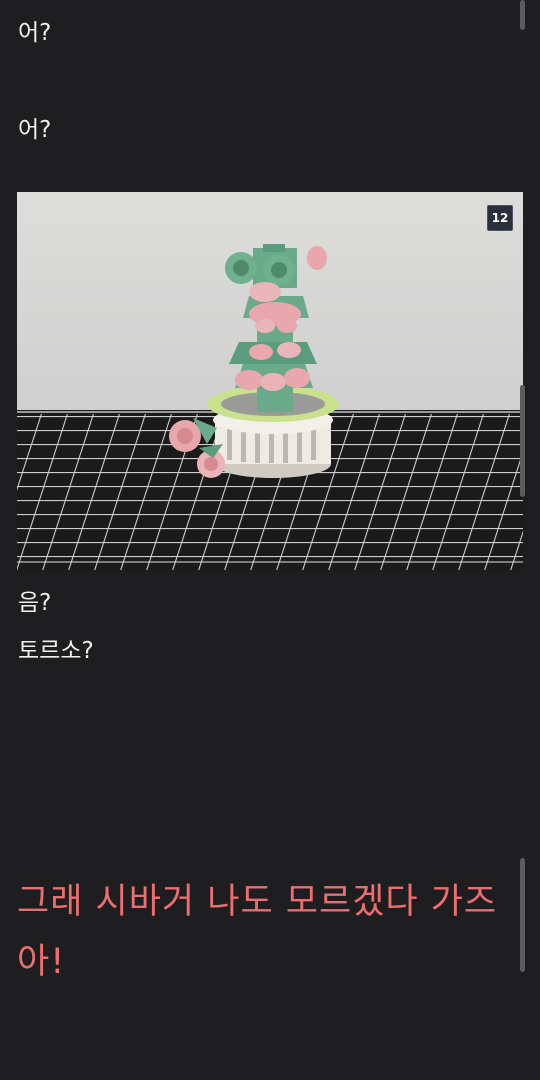 This screenshot has height=1080, width=540. Describe the element at coordinates (35, 603) in the screenshot. I see `post-text-line: 음?` at that location.